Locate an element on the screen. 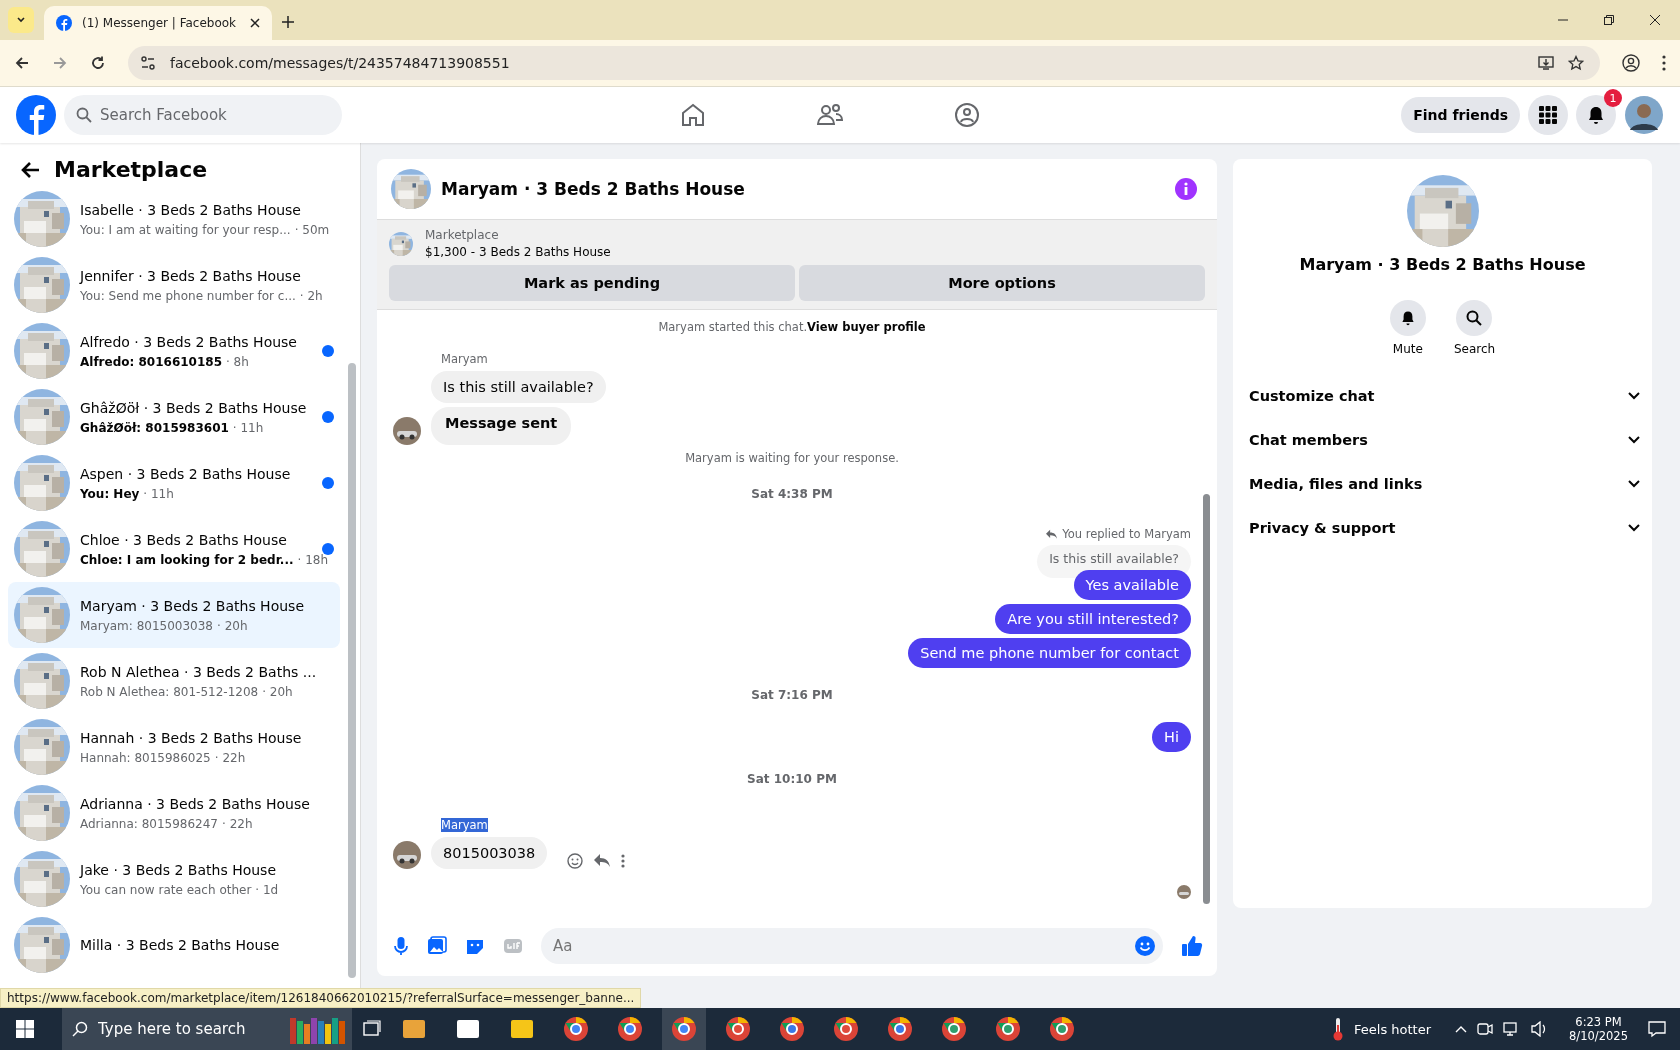 This screenshot has height=1050, width=1680. notifications-button is located at coordinates (1596, 115).